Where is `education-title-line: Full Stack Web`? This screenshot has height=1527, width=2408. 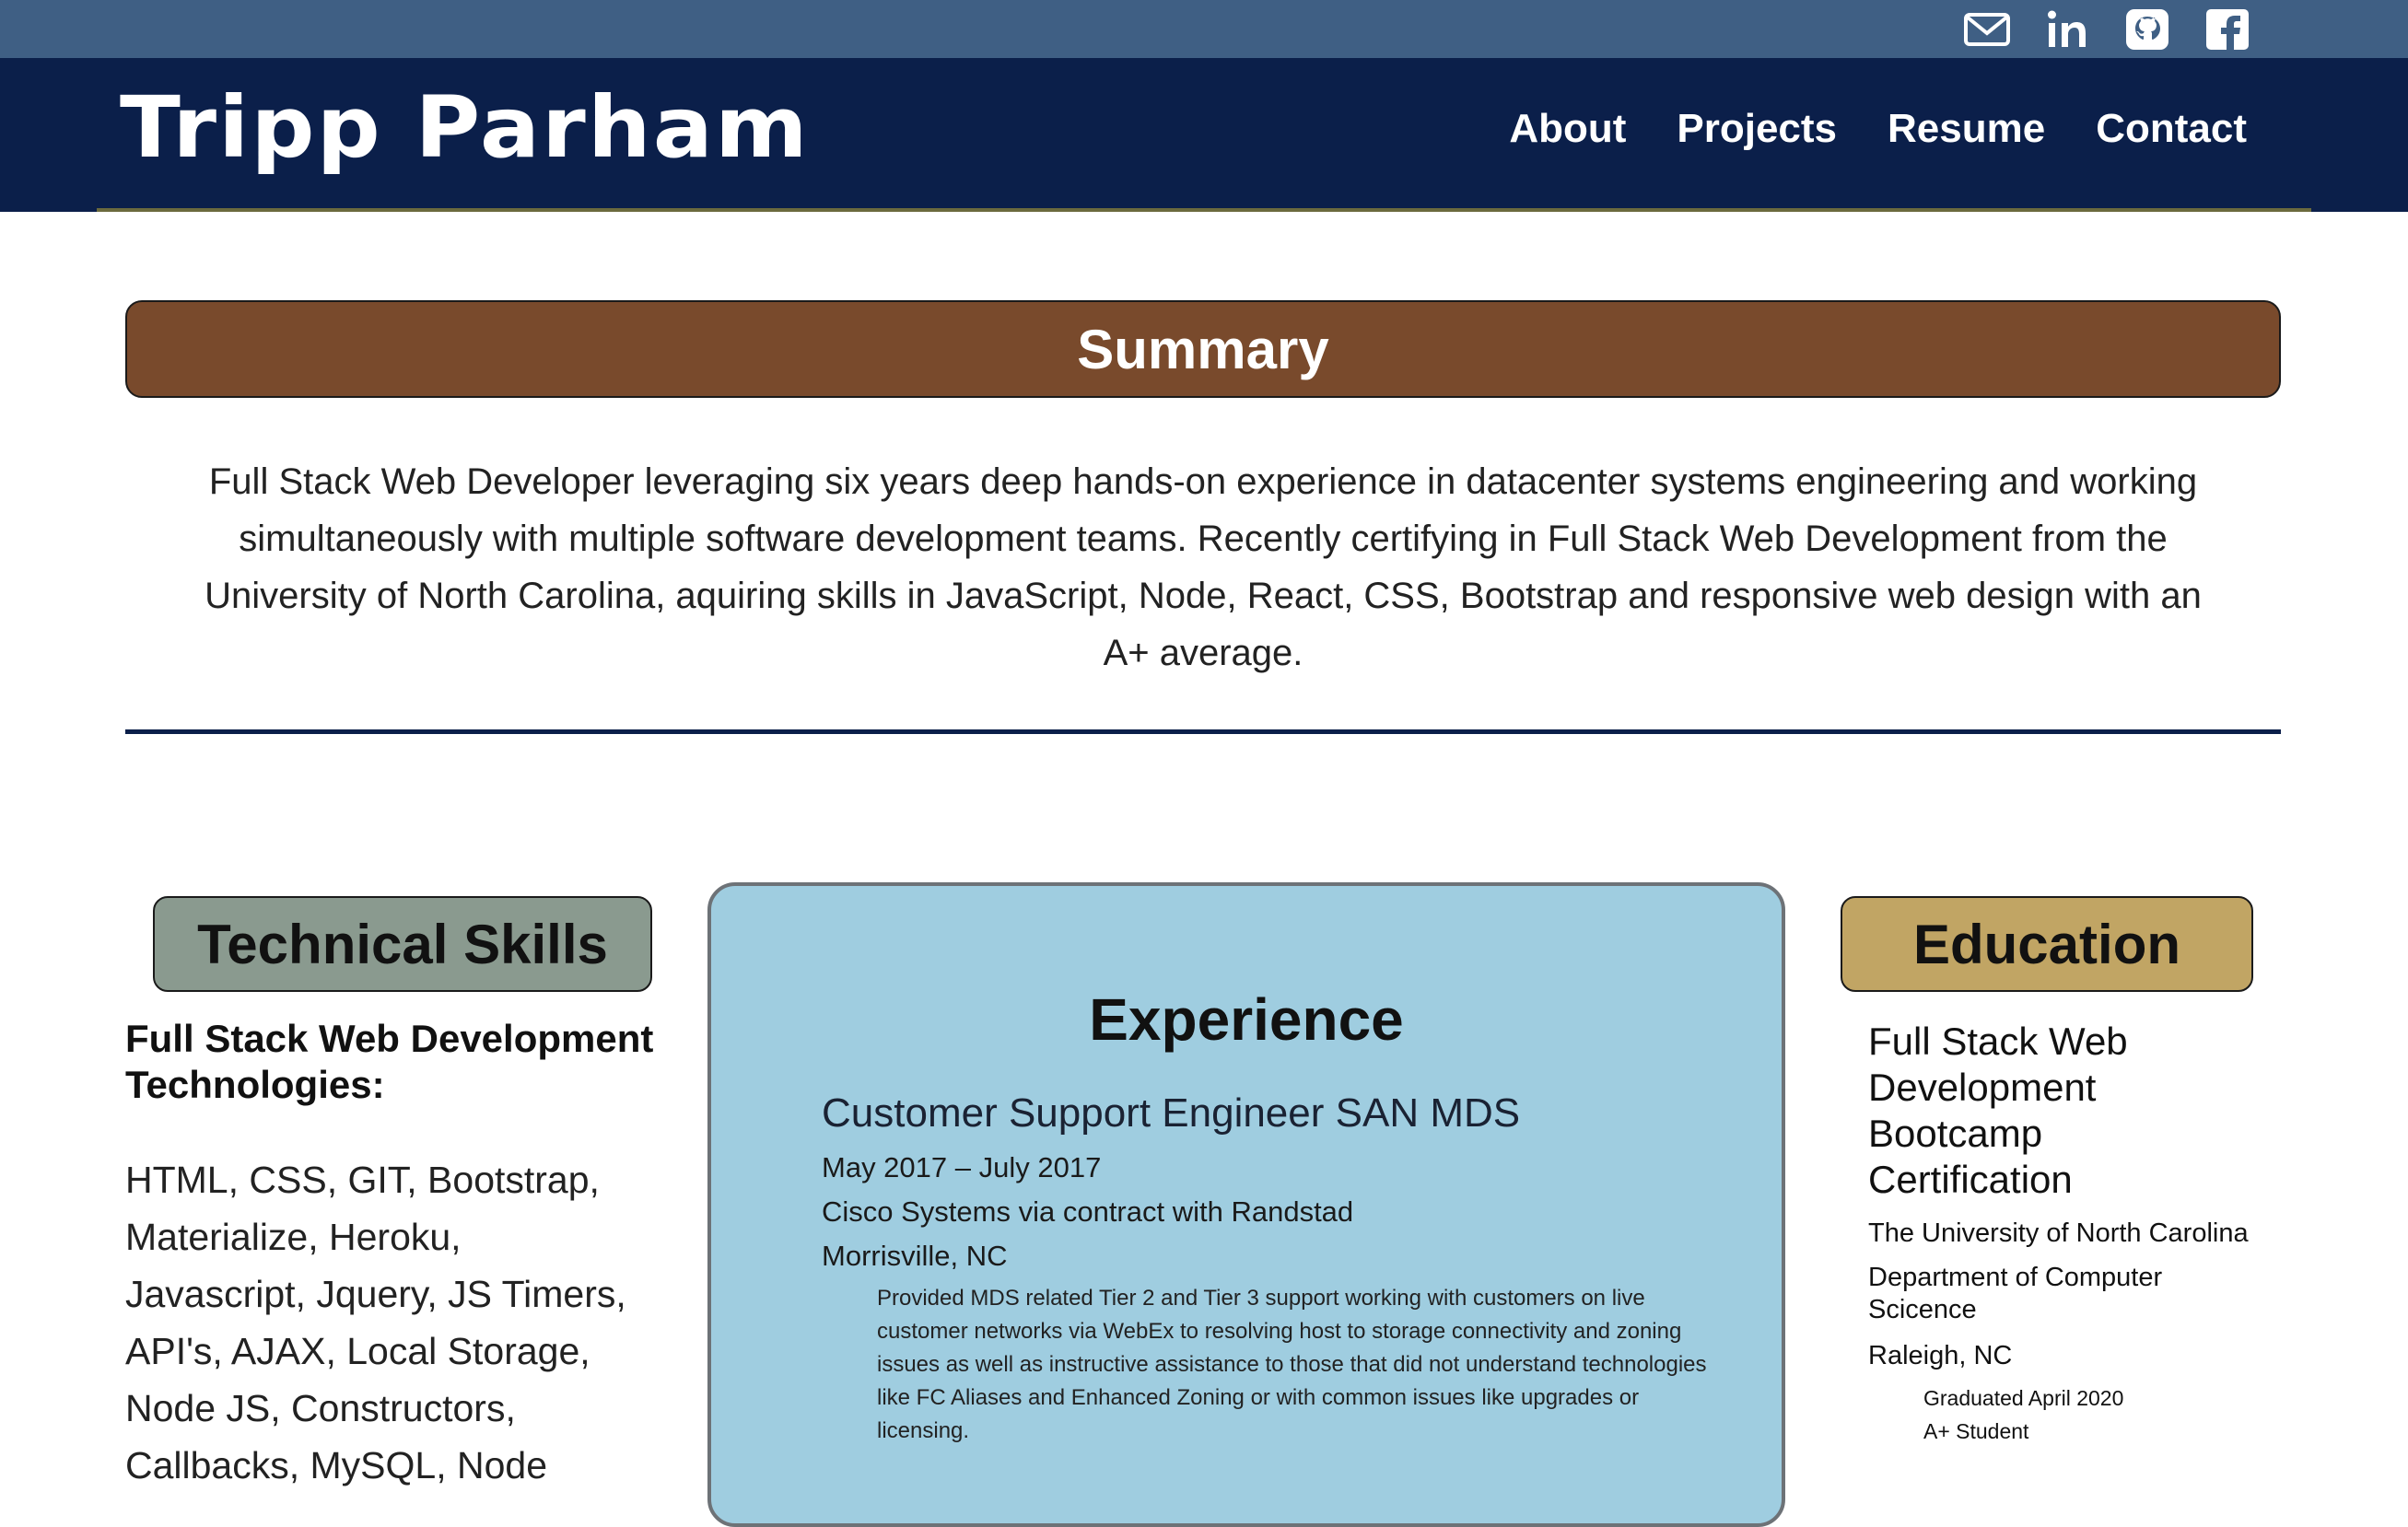 education-title-line: Full Stack Web is located at coordinates (1998, 1041).